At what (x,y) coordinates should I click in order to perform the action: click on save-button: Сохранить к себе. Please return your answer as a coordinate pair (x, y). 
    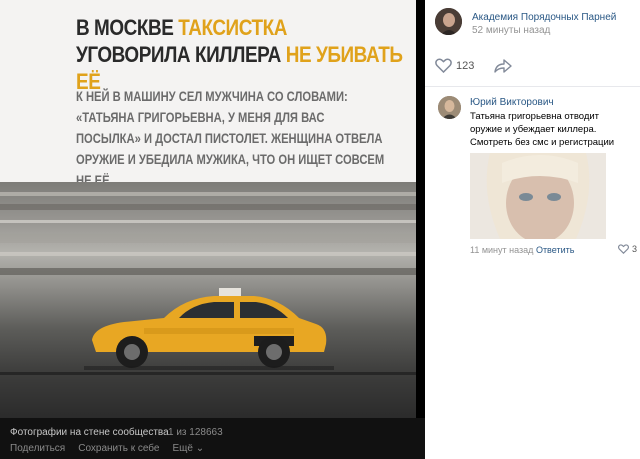
    Looking at the image, I should click on (118, 448).